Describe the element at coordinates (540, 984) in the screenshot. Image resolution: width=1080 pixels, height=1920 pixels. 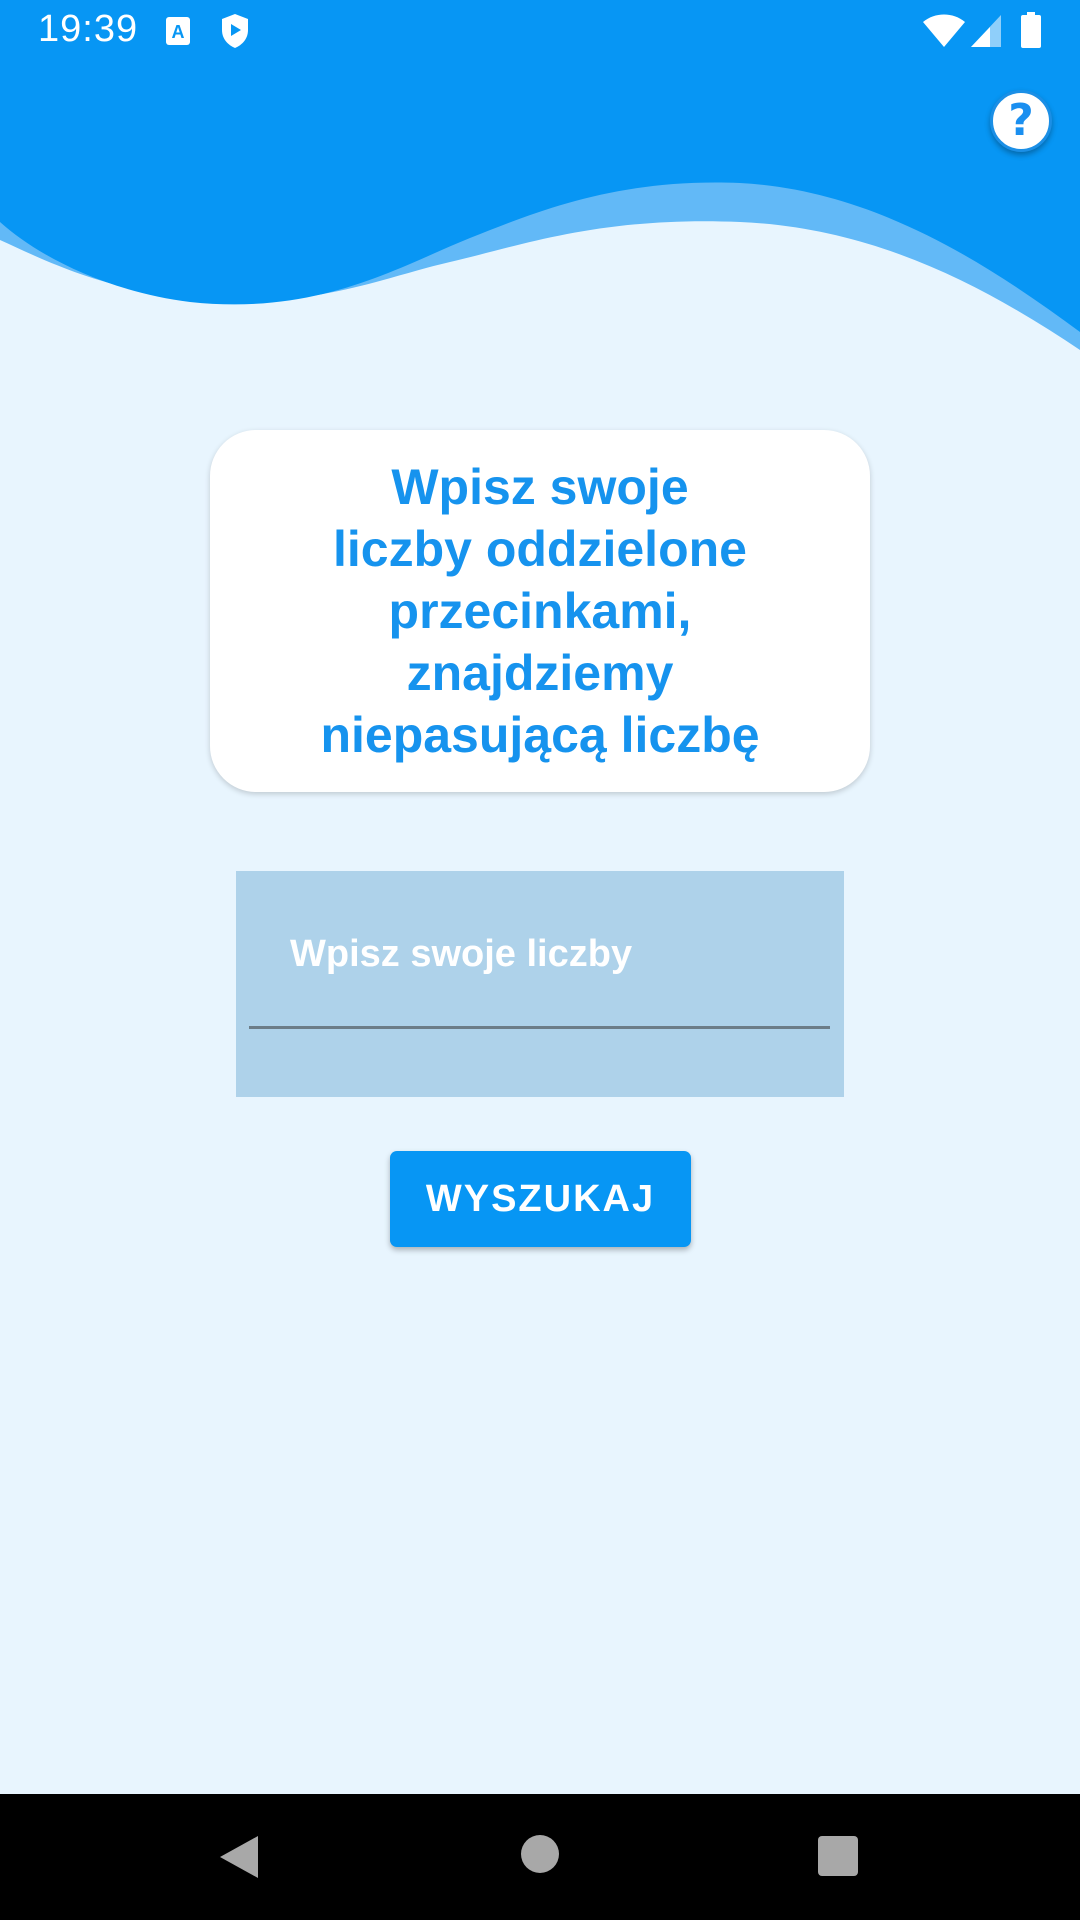
I see `numbers-input-field: Wpisz swoje liczby` at that location.